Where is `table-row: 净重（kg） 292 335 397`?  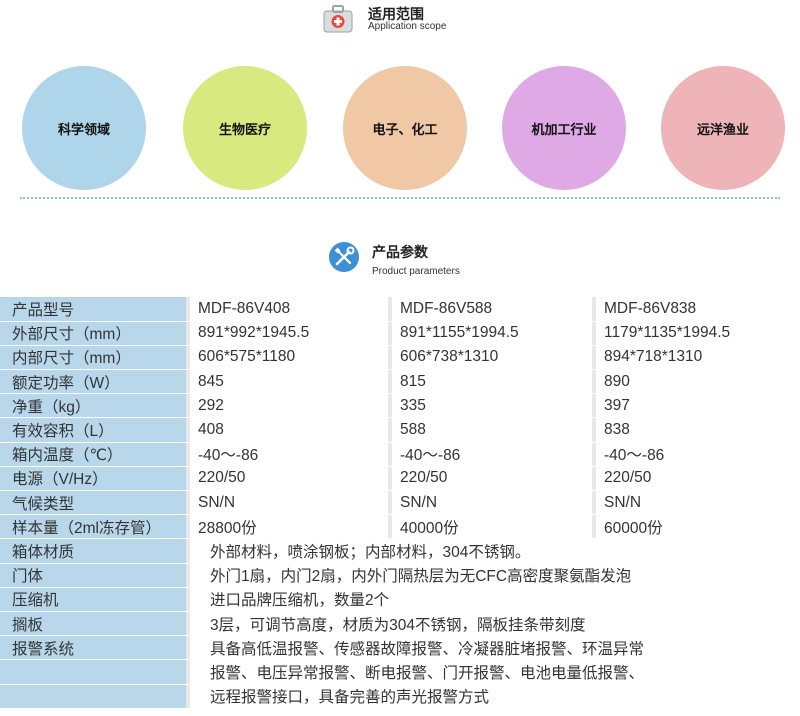 table-row: 净重（kg） 292 335 397 is located at coordinates (400, 406).